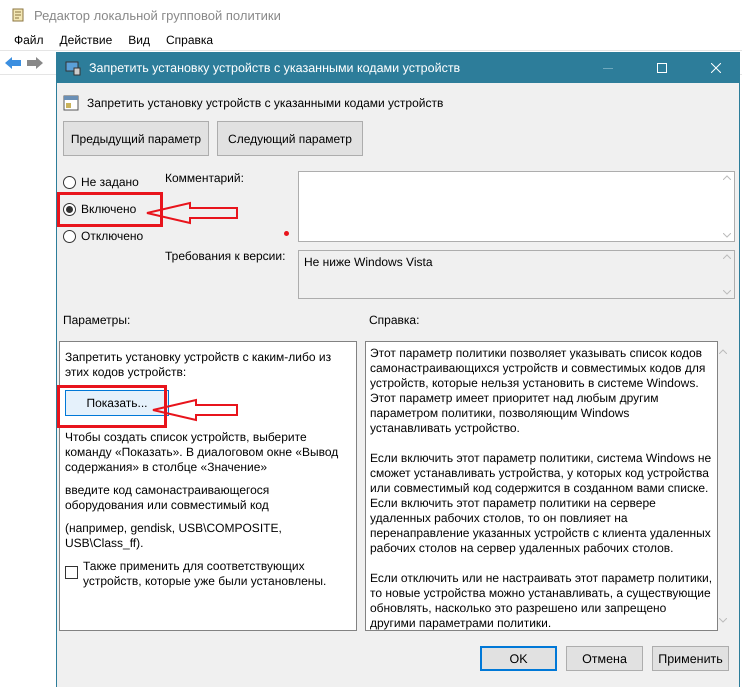  Describe the element at coordinates (190, 40) in the screenshot. I see `menu-item: Справка` at that location.